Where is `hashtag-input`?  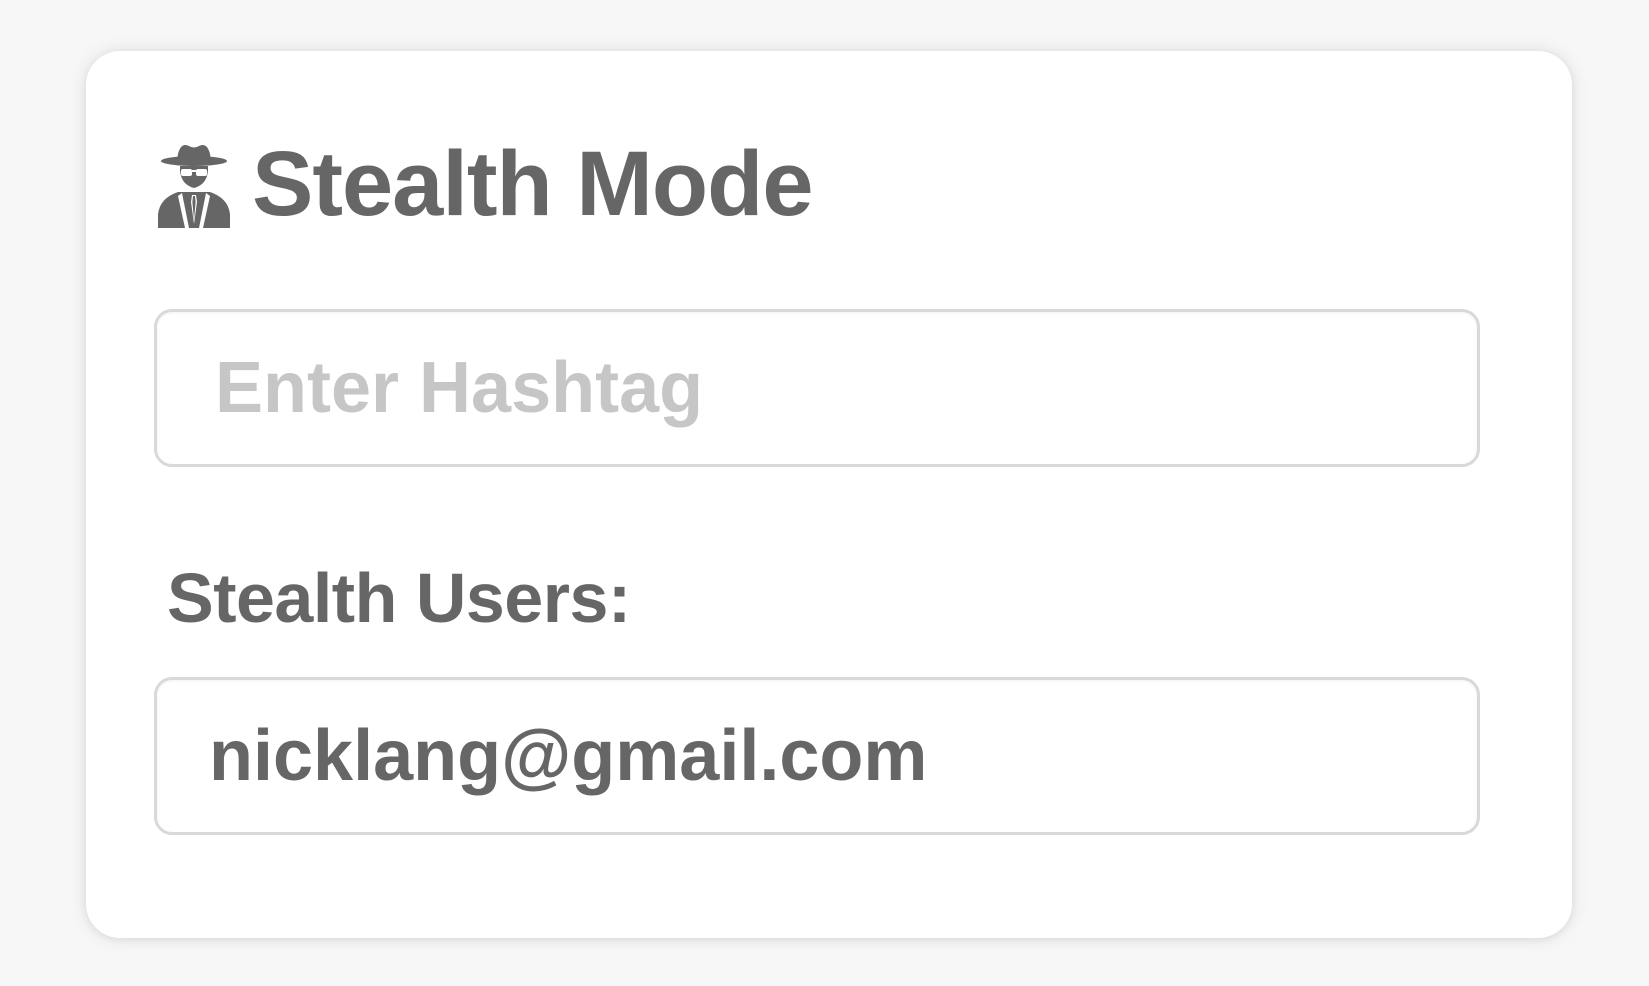
hashtag-input is located at coordinates (817, 388).